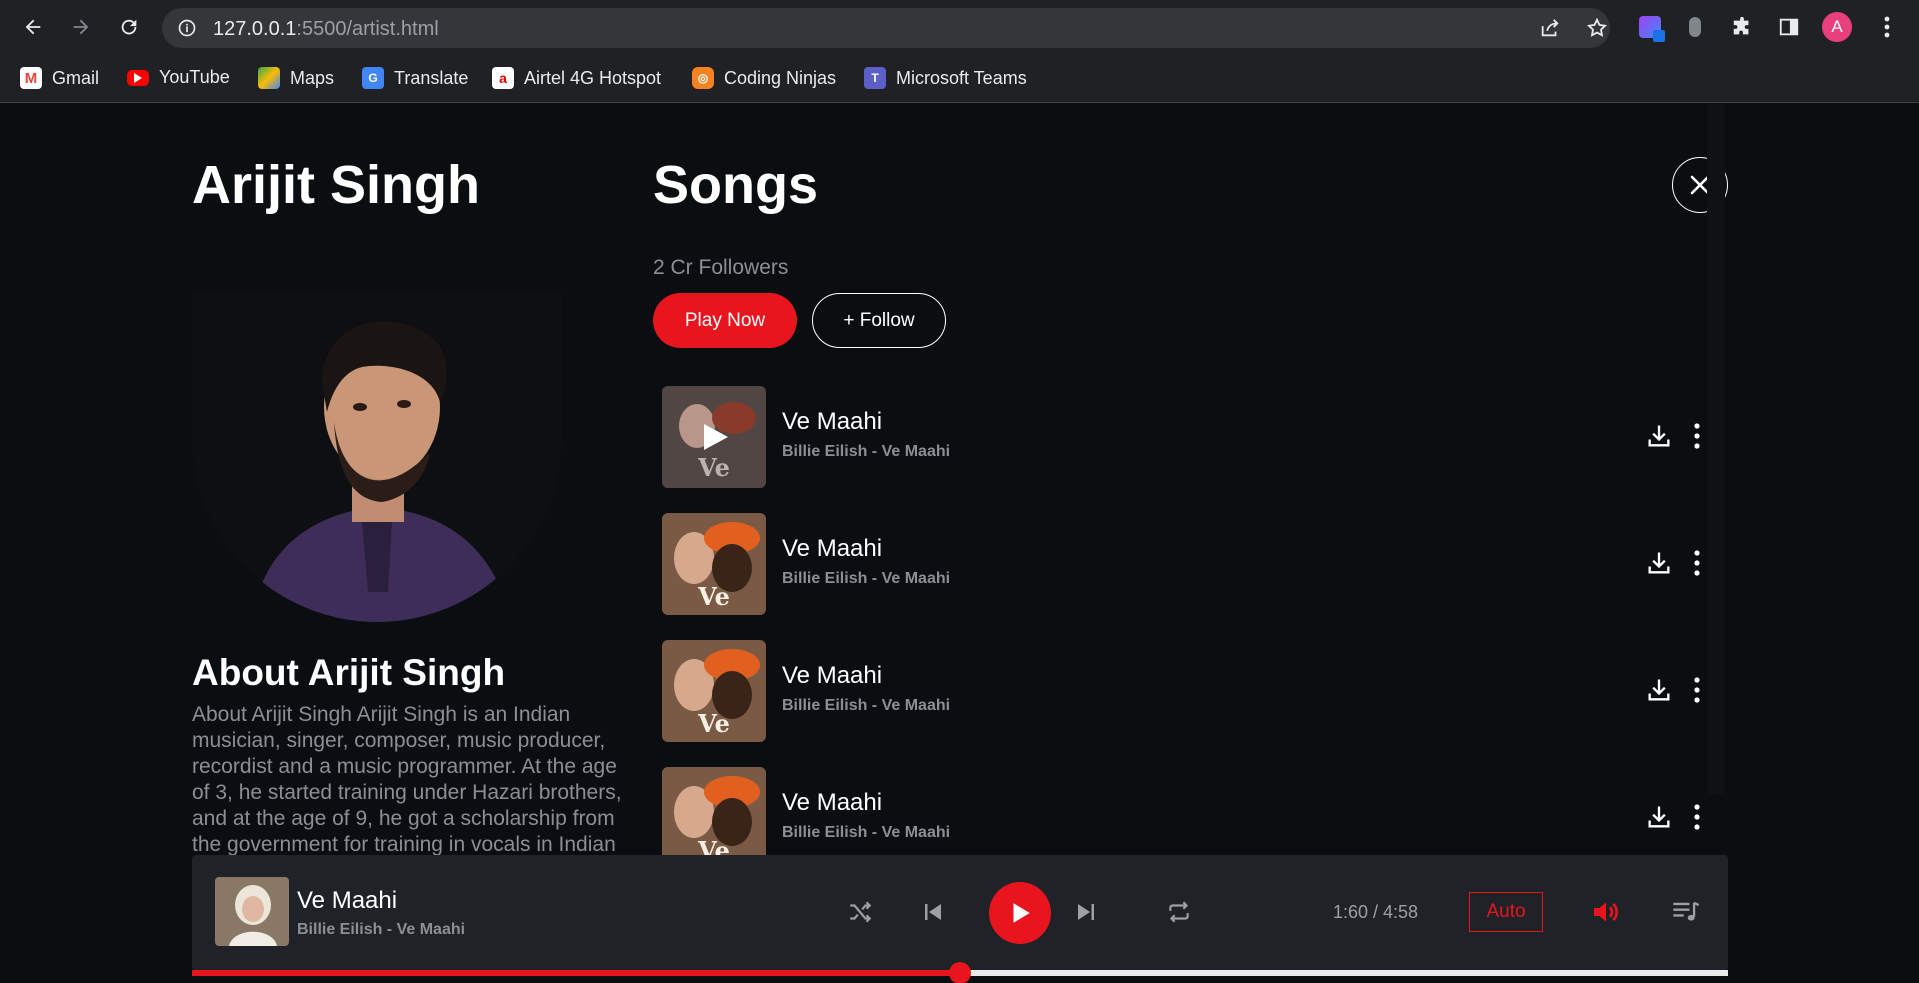 The width and height of the screenshot is (1919, 983). What do you see at coordinates (31, 78) in the screenshot?
I see `gmail-icon: M` at bounding box center [31, 78].